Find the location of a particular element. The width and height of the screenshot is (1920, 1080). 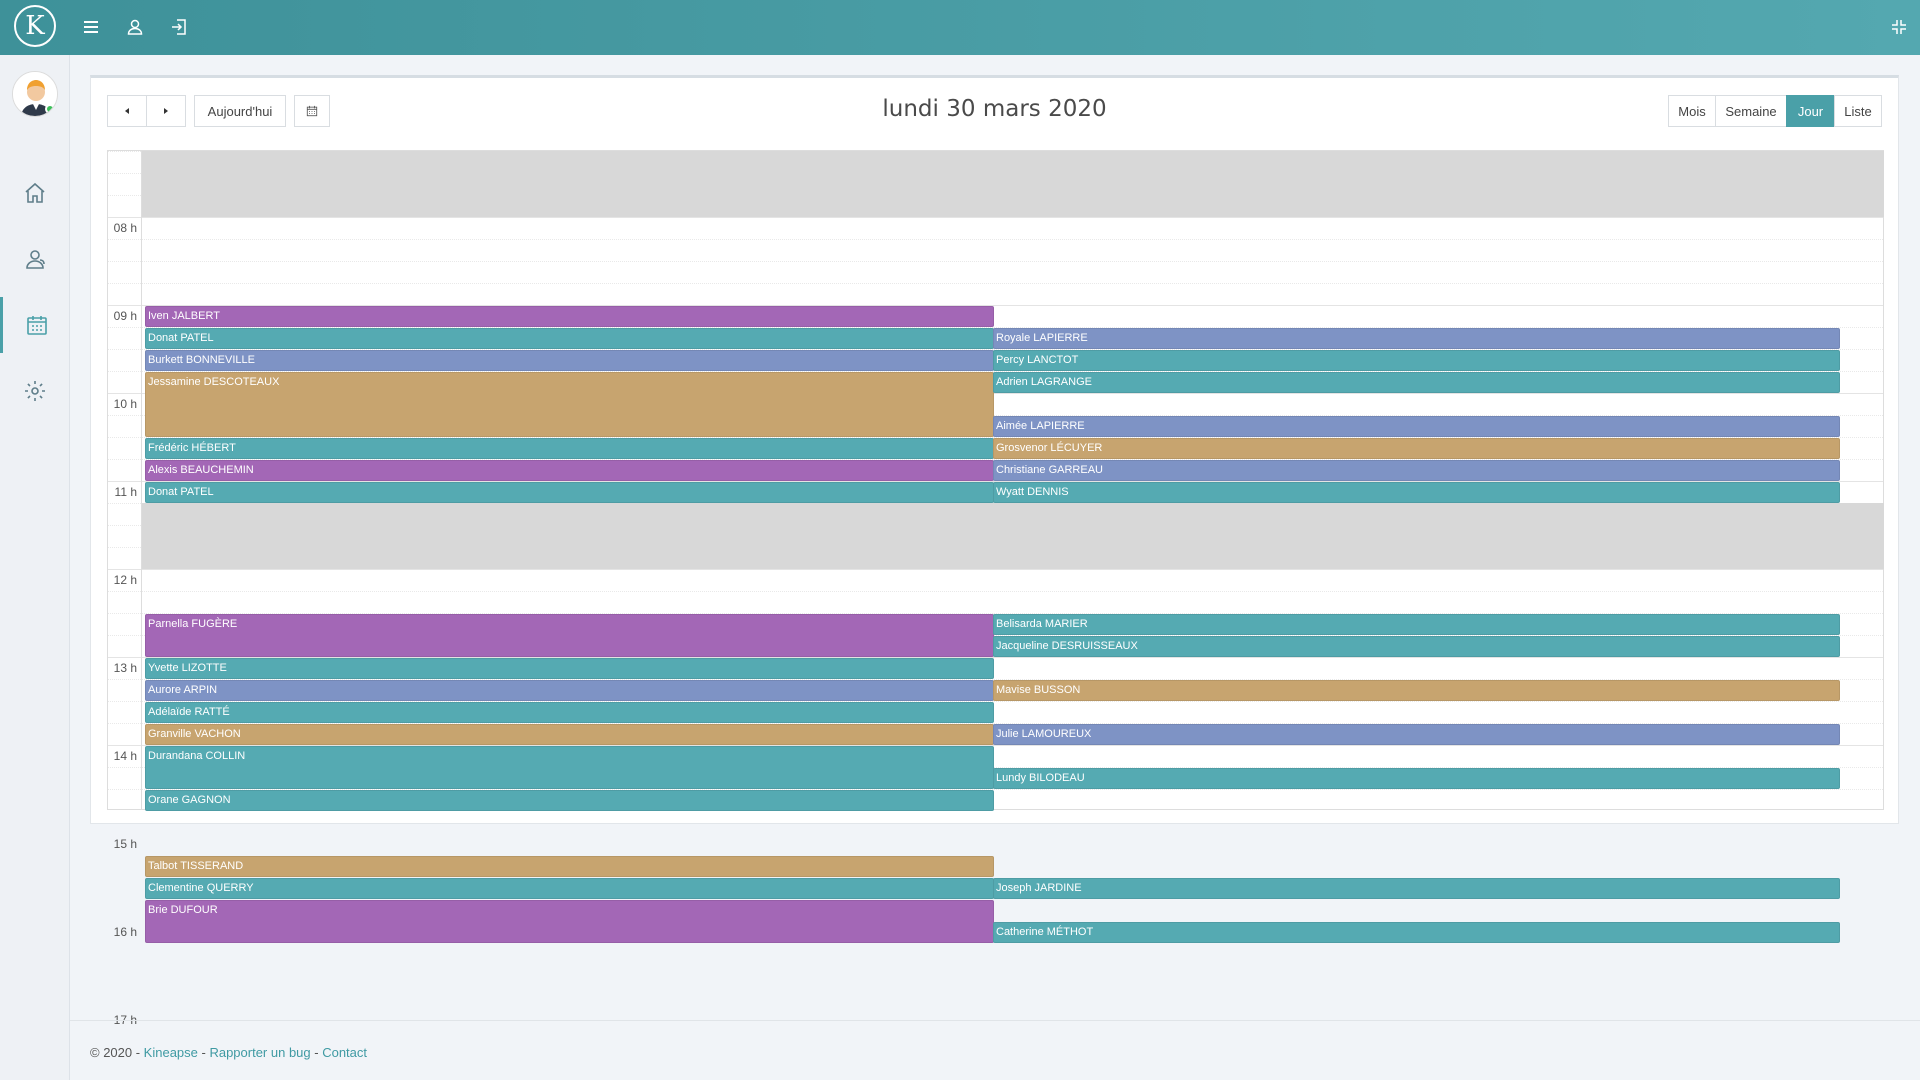

appointment-event: Burkett BONNEVILLE is located at coordinates (569, 360).